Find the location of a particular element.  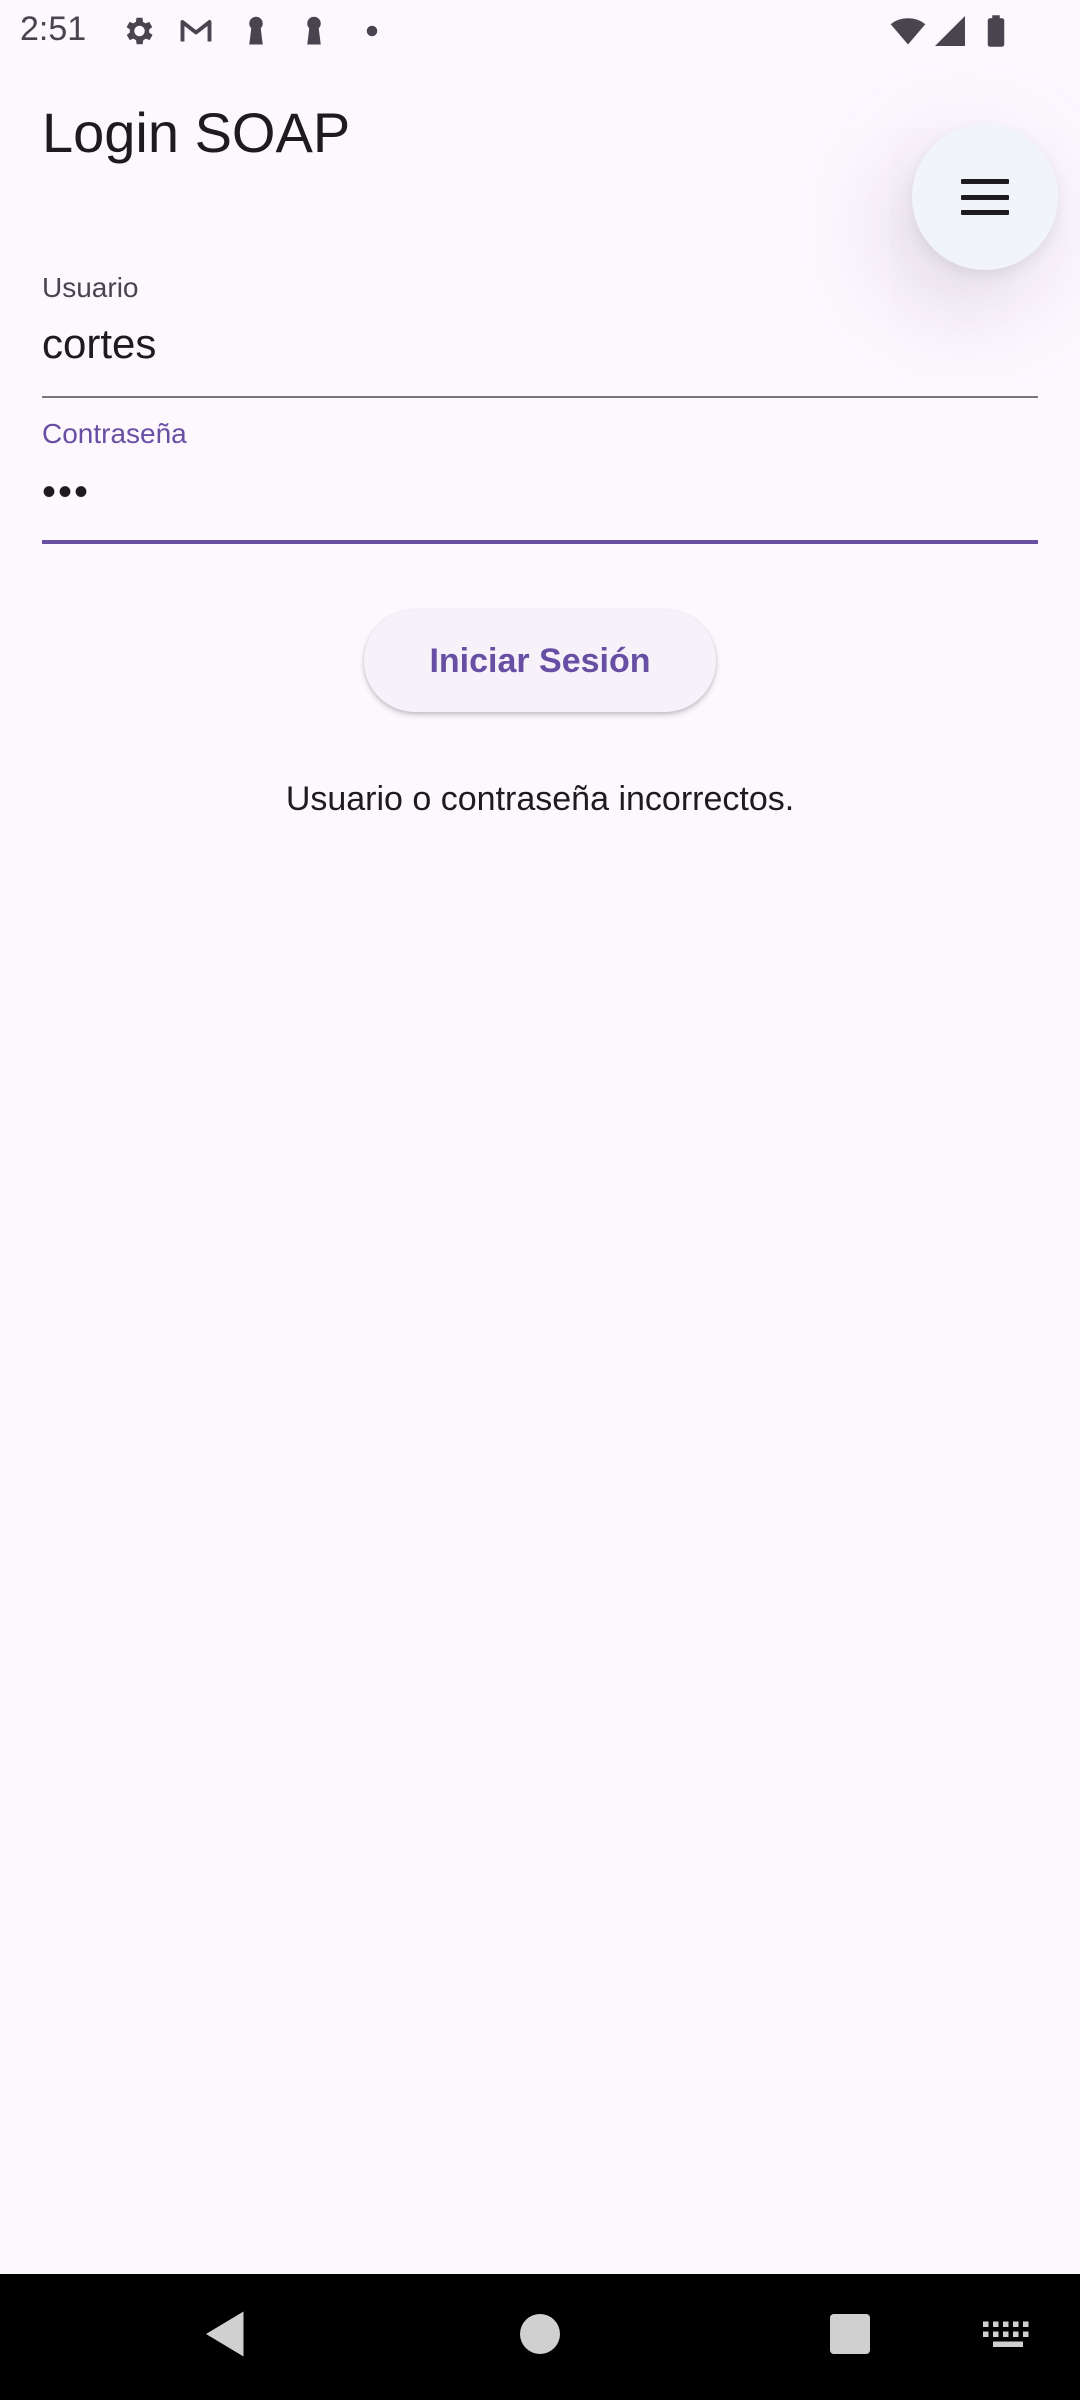

home-icon is located at coordinates (540, 2334).